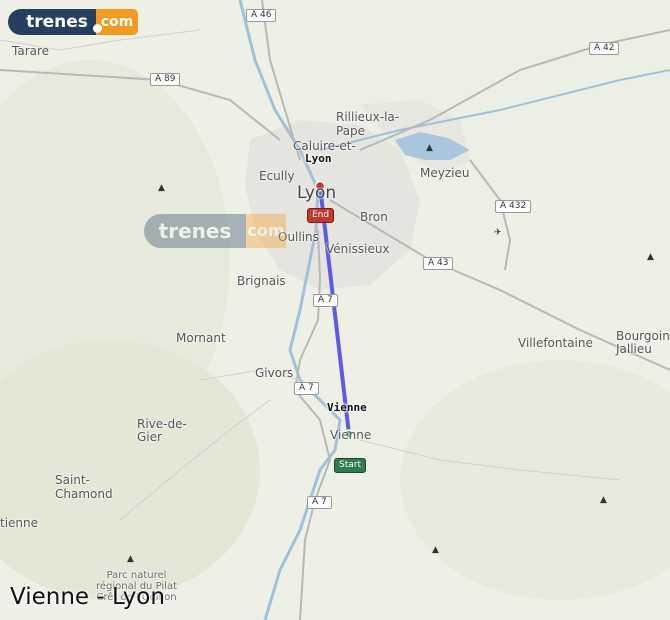  What do you see at coordinates (325, 300) in the screenshot?
I see `road-shield-a7-north: A 7` at bounding box center [325, 300].